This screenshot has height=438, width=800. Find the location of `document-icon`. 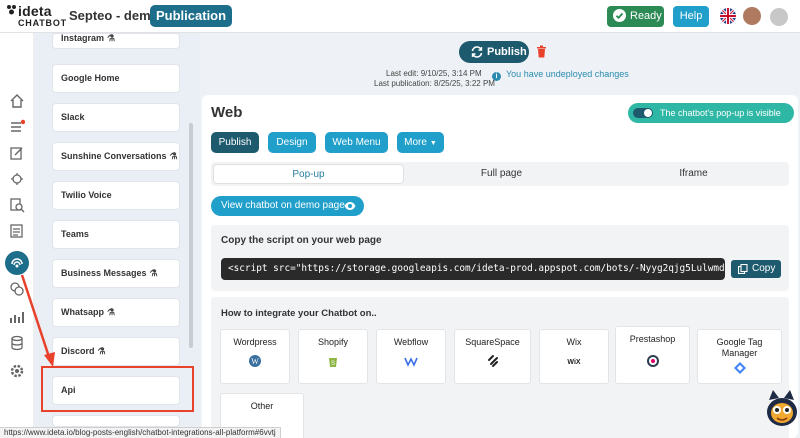

document-icon is located at coordinates (17, 231).